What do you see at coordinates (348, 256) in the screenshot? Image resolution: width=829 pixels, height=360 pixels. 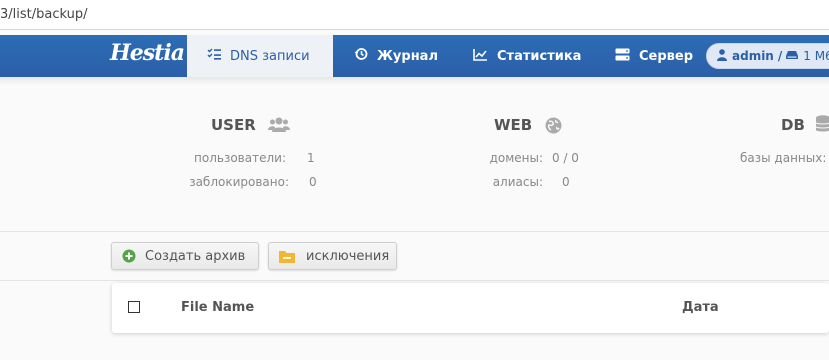 I see `exclusions-label: исключения` at bounding box center [348, 256].